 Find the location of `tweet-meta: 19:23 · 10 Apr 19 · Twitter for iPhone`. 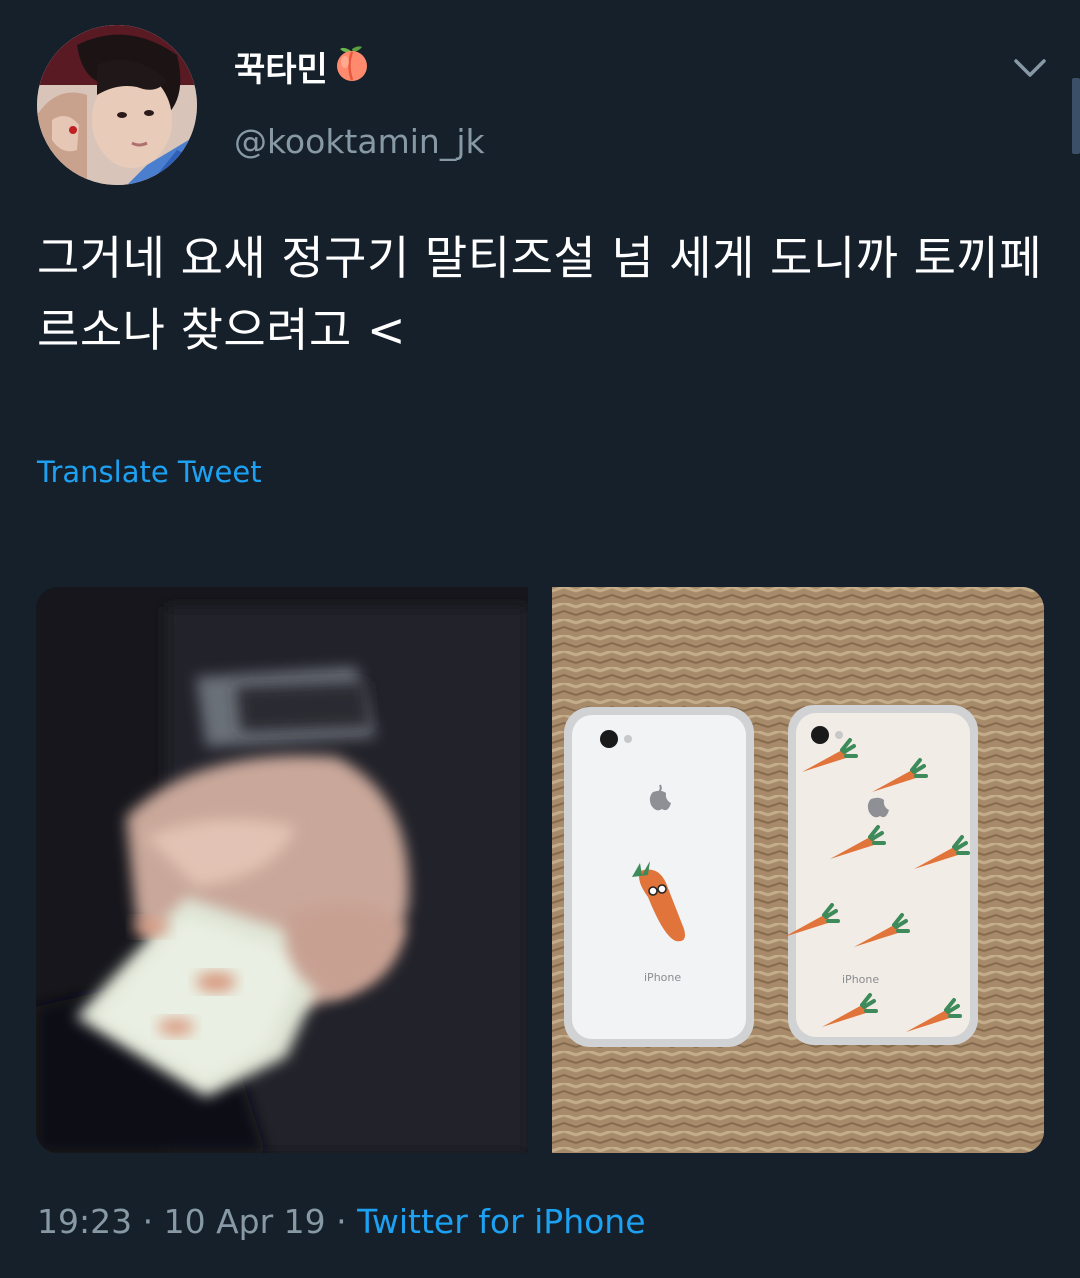

tweet-meta: 19:23 · 10 Apr 19 · Twitter for iPhone is located at coordinates (341, 1222).